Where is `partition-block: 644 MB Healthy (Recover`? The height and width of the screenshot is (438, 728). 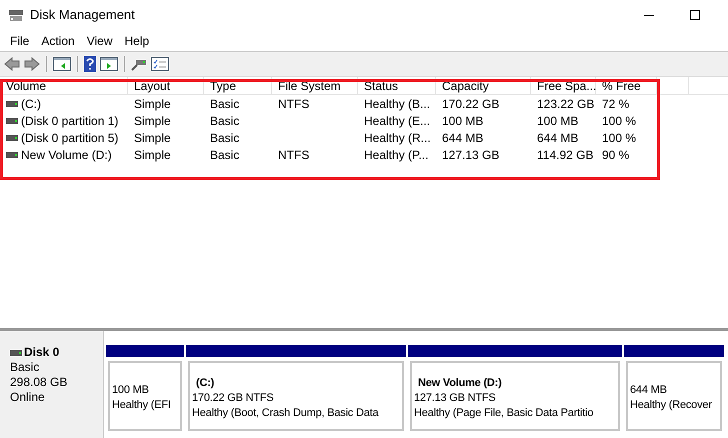 partition-block: 644 MB Healthy (Recover is located at coordinates (674, 396).